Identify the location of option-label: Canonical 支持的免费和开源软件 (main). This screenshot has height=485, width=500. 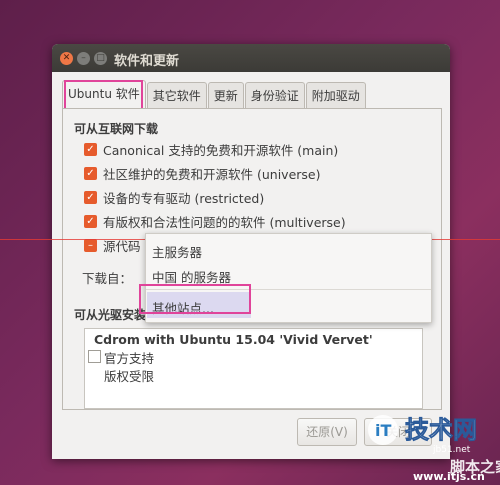
(221, 150).